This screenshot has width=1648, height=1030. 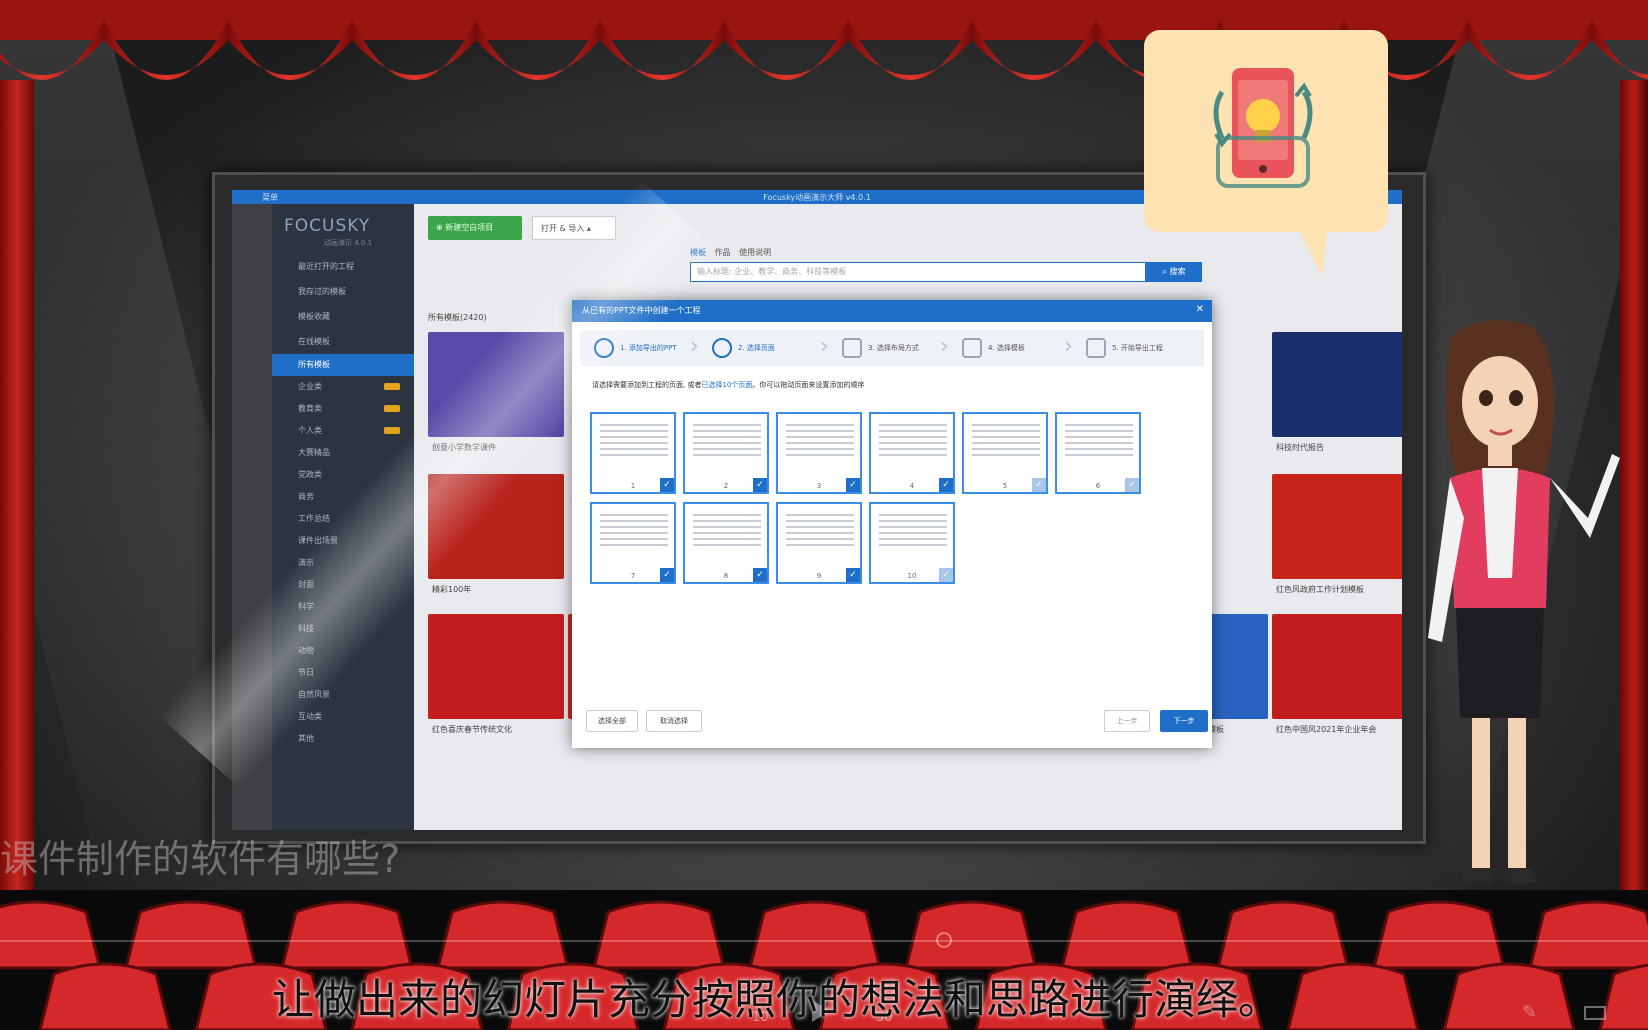 I want to click on new-project-button: ⊕ 新建空白项目, so click(x=475, y=228).